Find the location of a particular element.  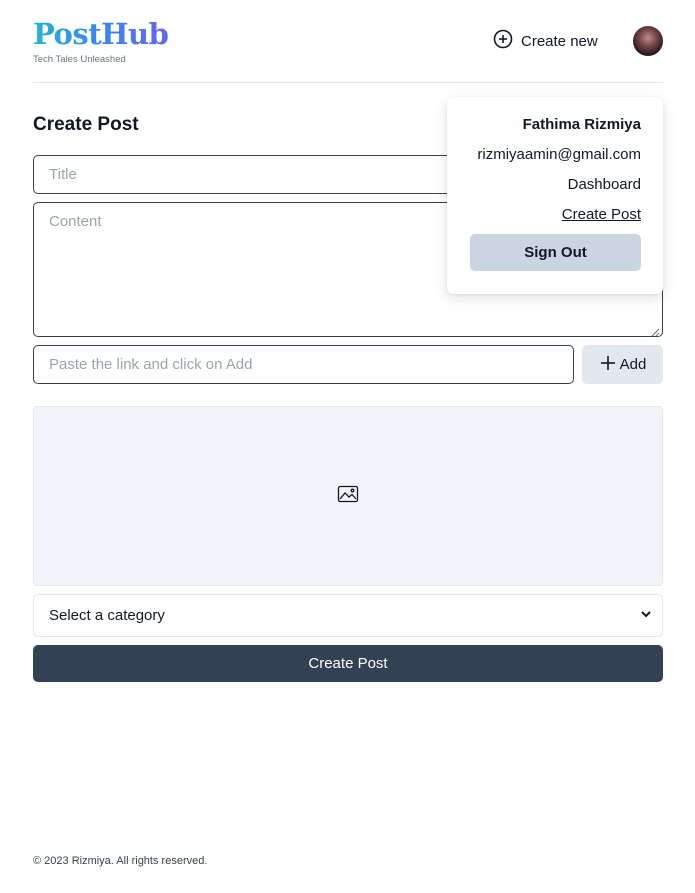

add-link-button: Add is located at coordinates (622, 364).